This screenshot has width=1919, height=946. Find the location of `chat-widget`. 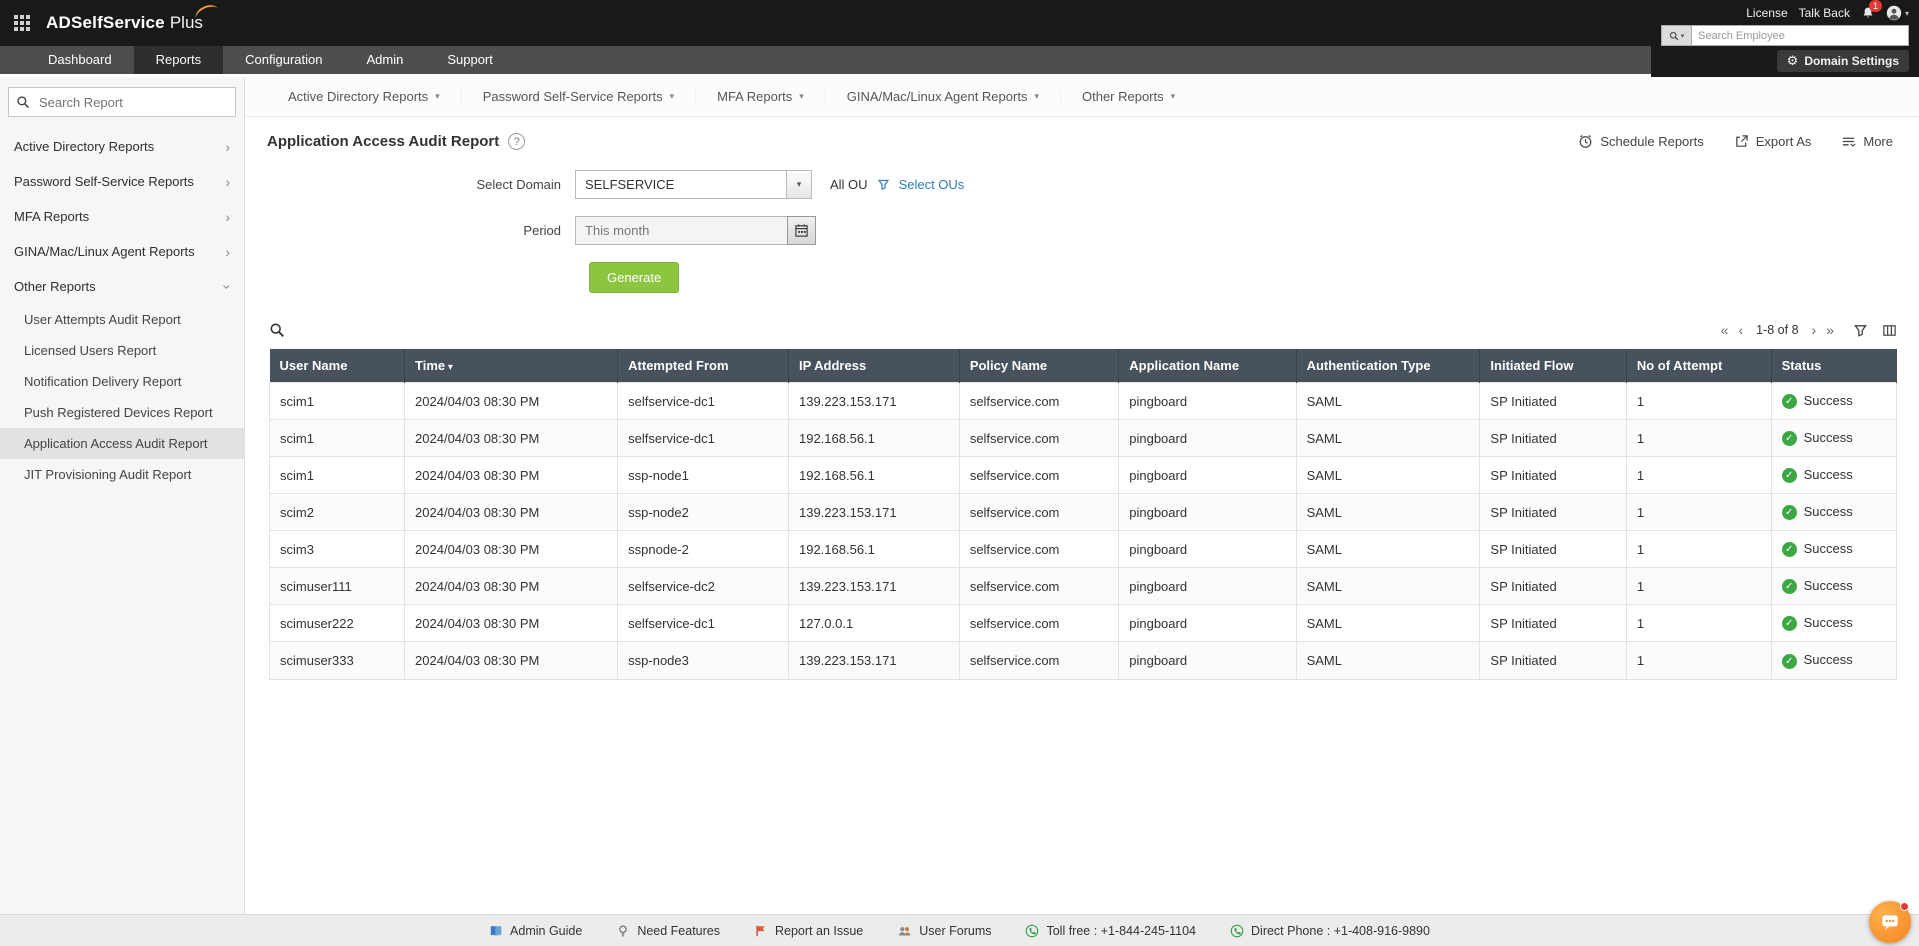

chat-widget is located at coordinates (1890, 922).